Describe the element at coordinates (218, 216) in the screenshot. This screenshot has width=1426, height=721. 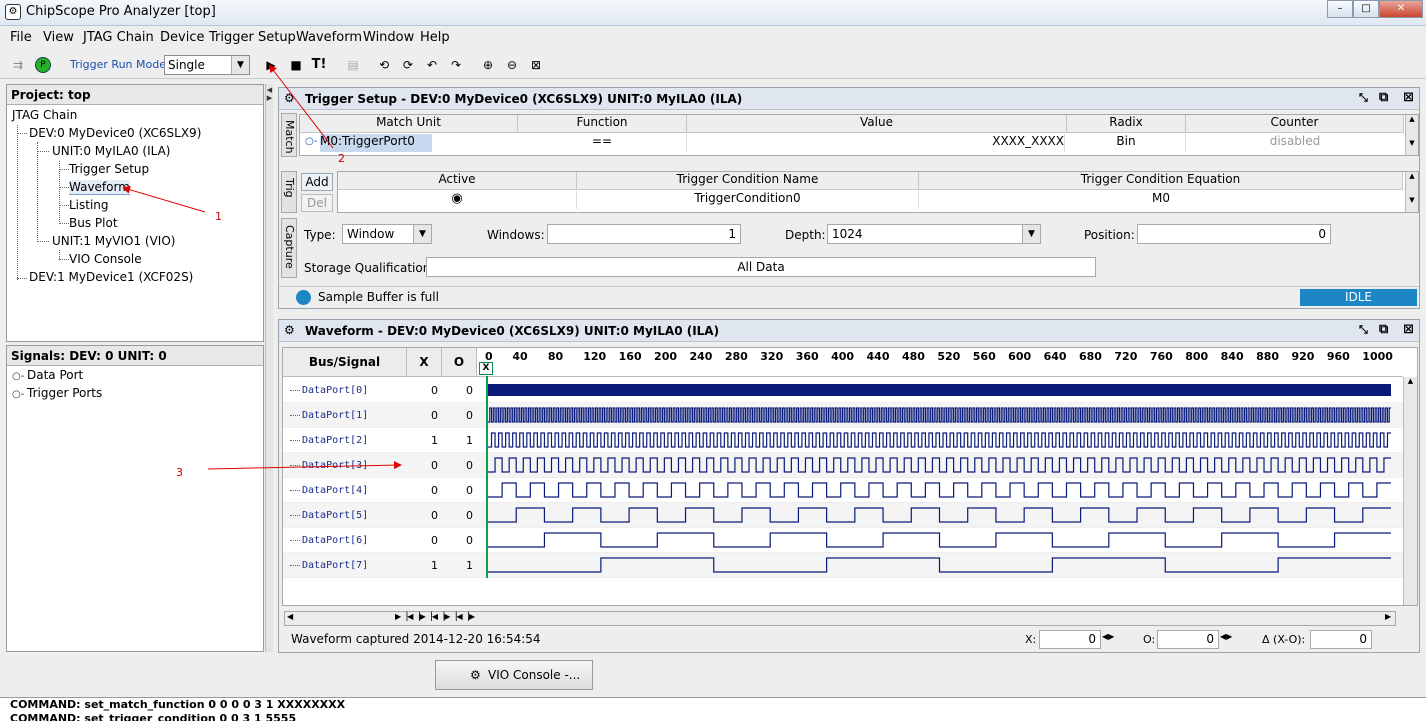
I see `annotation-label-1: 1` at that location.